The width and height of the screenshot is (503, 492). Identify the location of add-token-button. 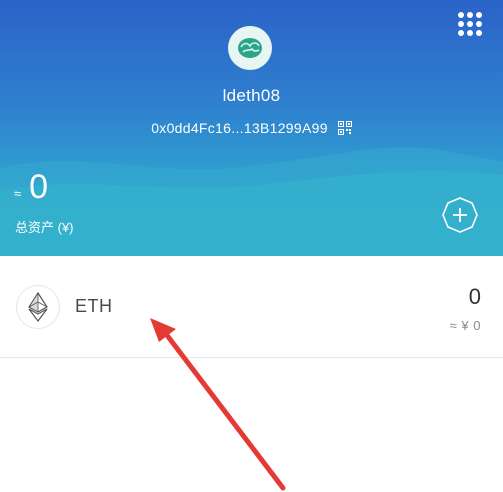
(460, 215).